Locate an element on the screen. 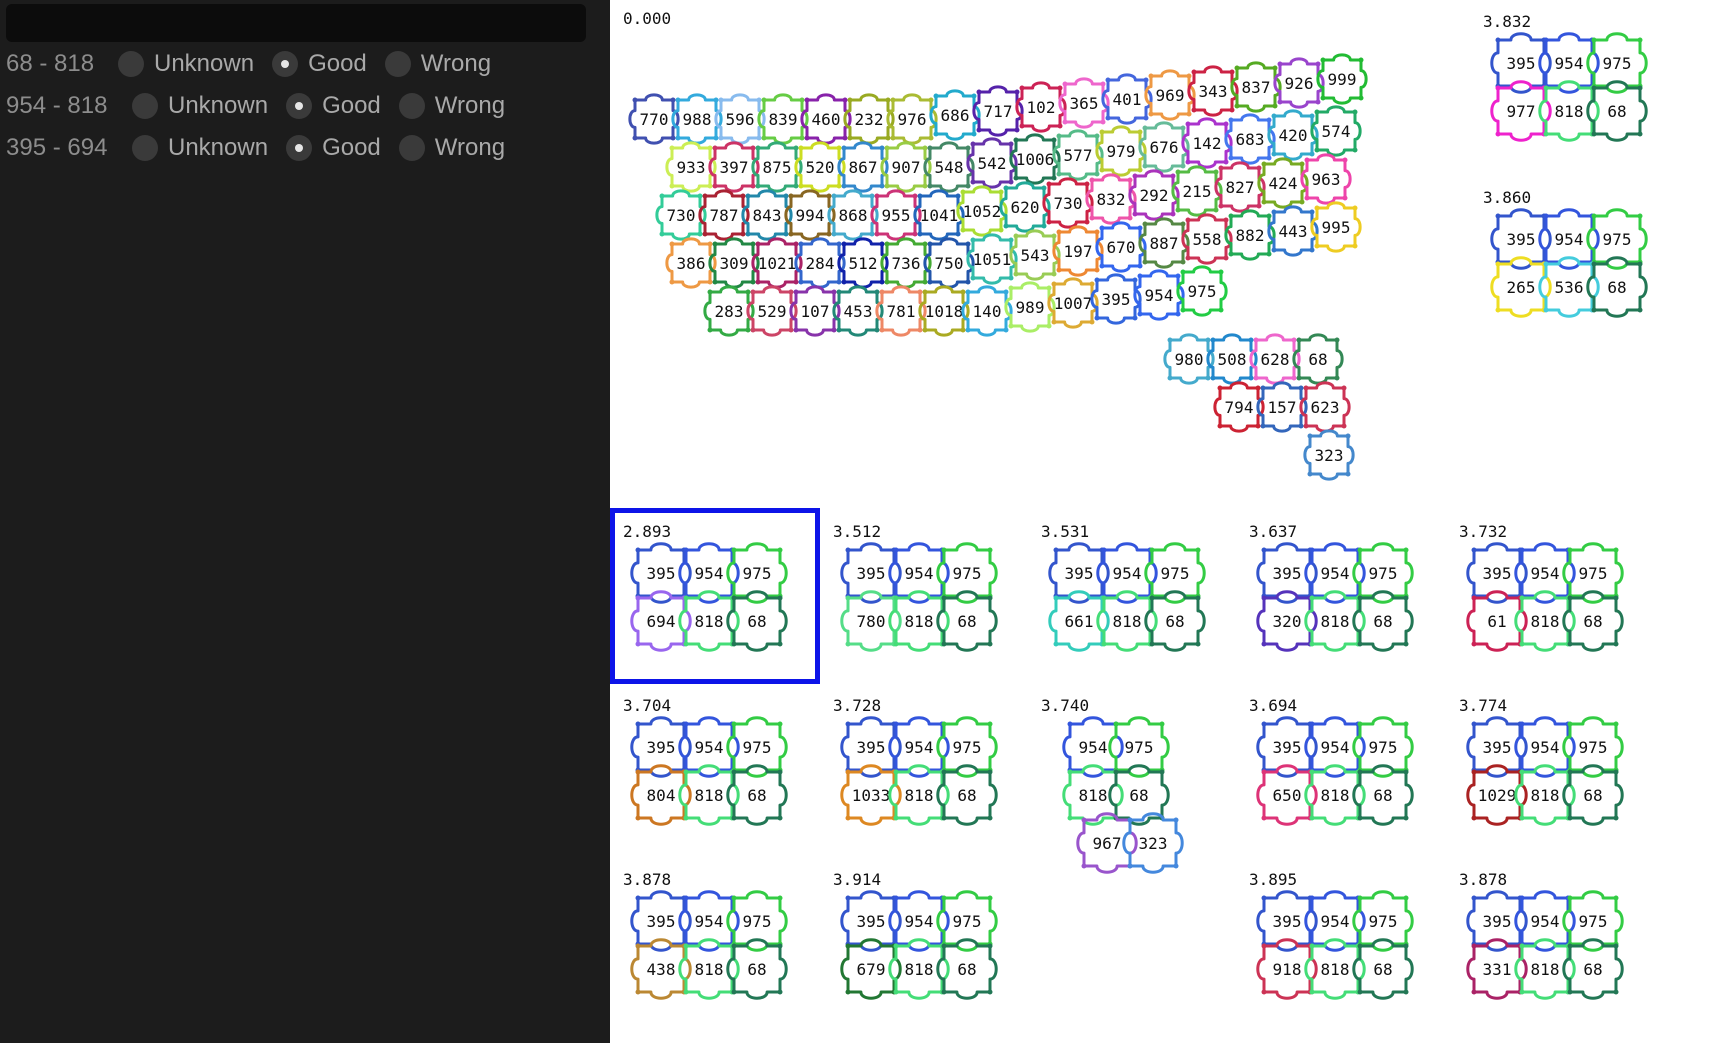  pair-row: 395 - 694 Unknown Good Wrong is located at coordinates (306, 148).